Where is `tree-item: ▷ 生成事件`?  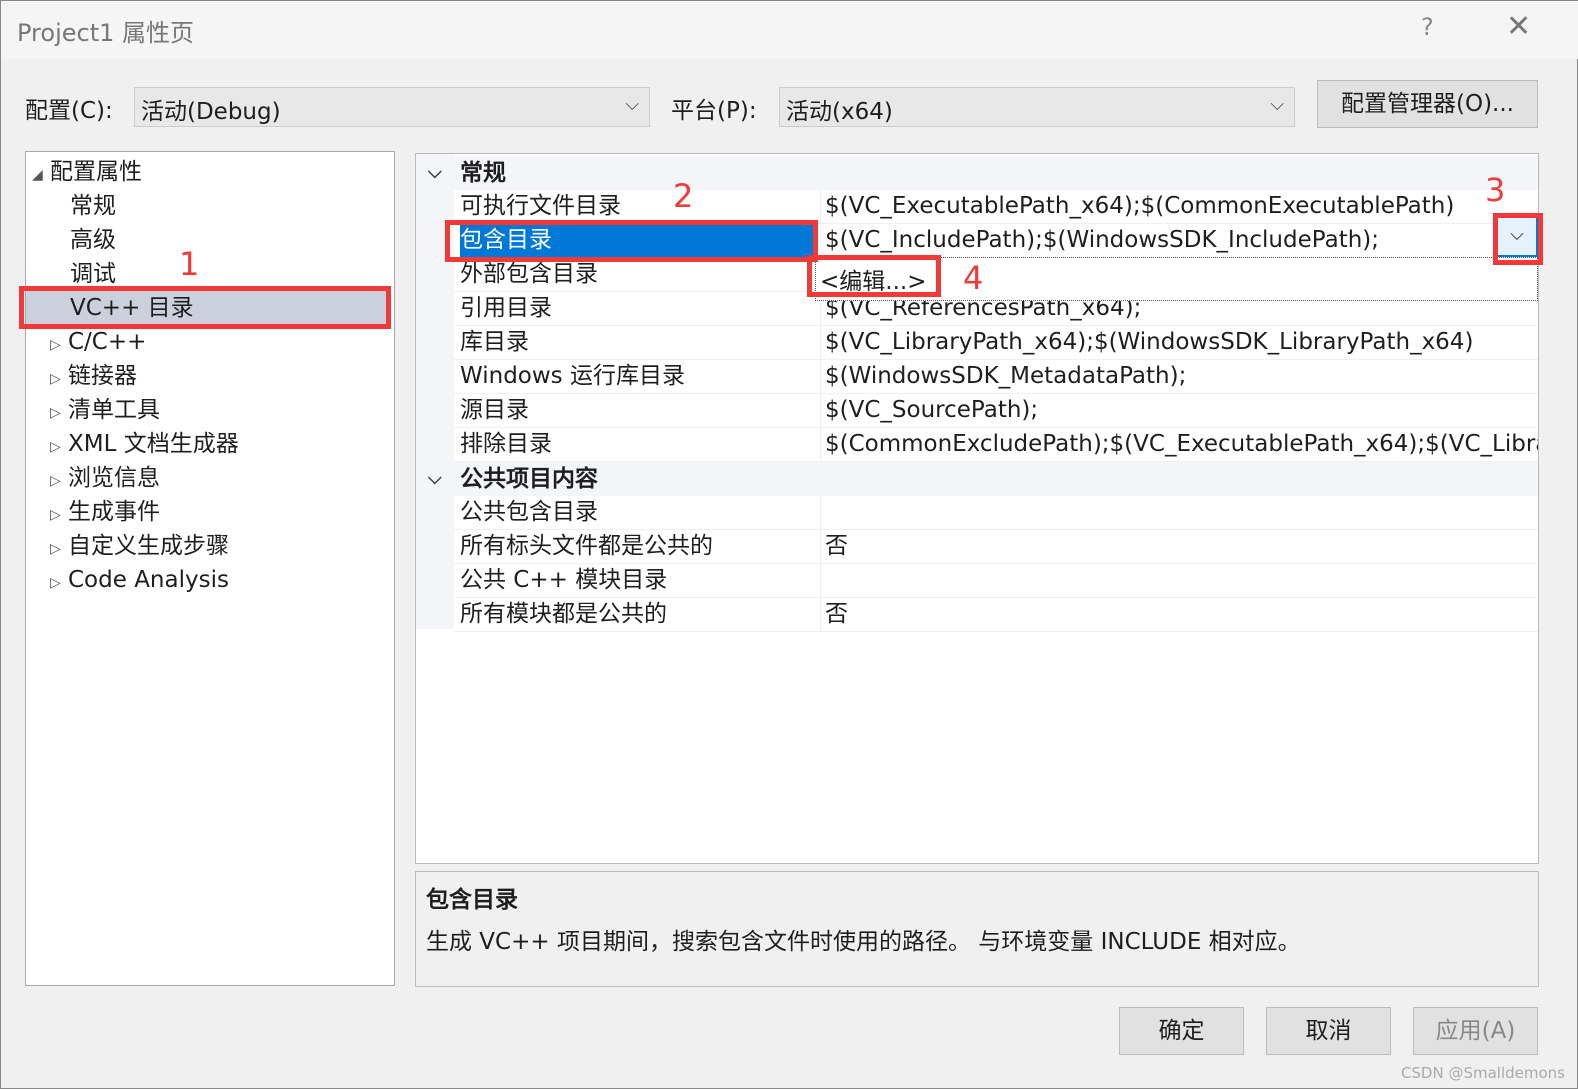 tree-item: ▷ 生成事件 is located at coordinates (105, 512).